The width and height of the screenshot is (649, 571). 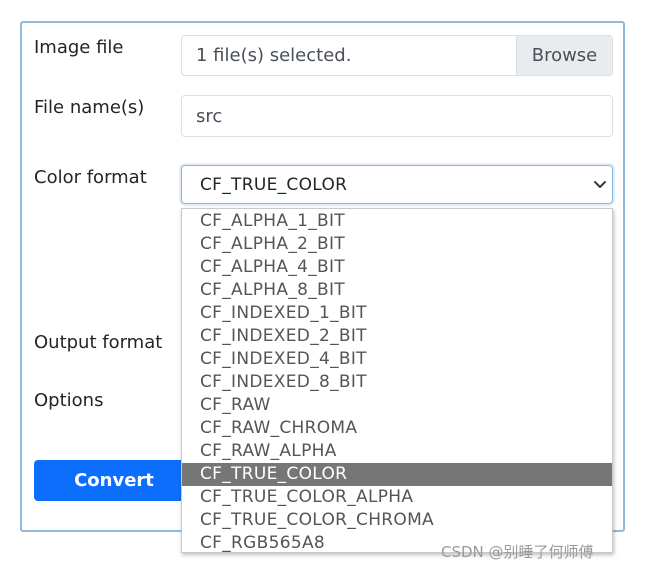 What do you see at coordinates (397, 221) in the screenshot?
I see `dropdown-option: CF_ALPHA_1_BIT` at bounding box center [397, 221].